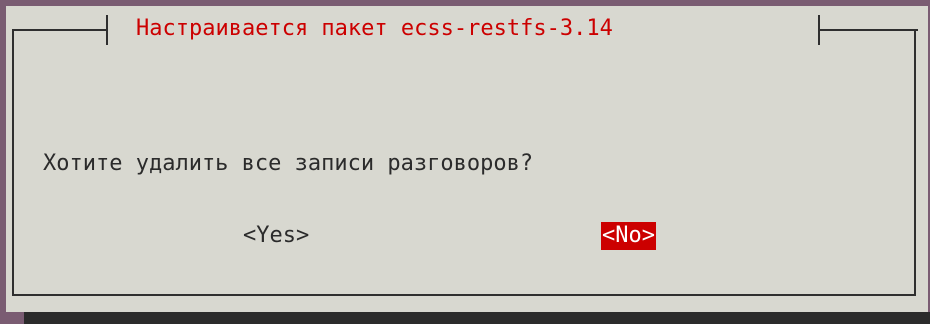  Describe the element at coordinates (288, 163) in the screenshot. I see `dialog-question: Хотите удалить все записи разговоров?` at that location.